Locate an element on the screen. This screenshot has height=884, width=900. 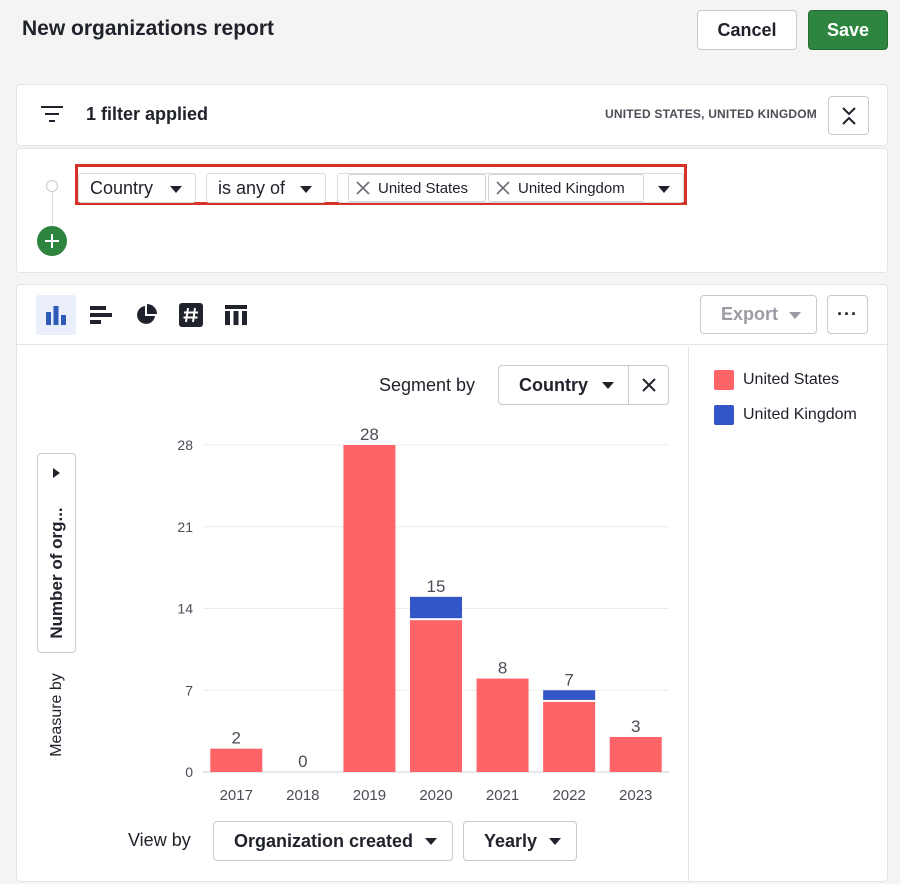
more-options-button: ··· is located at coordinates (847, 314).